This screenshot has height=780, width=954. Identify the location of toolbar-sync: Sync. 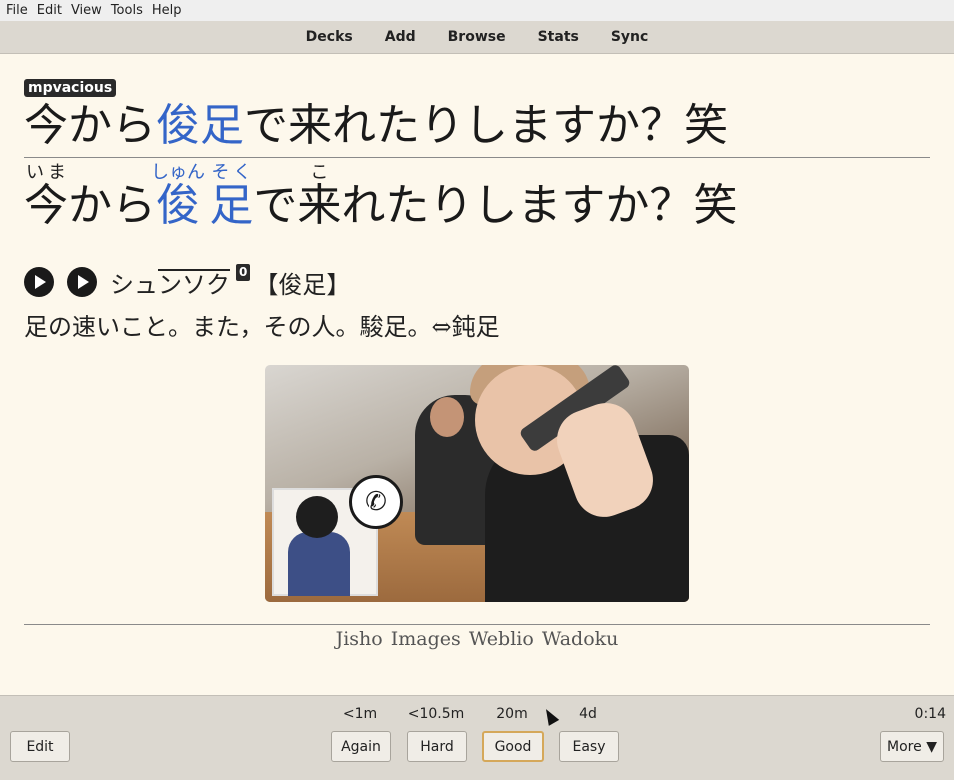
(629, 37).